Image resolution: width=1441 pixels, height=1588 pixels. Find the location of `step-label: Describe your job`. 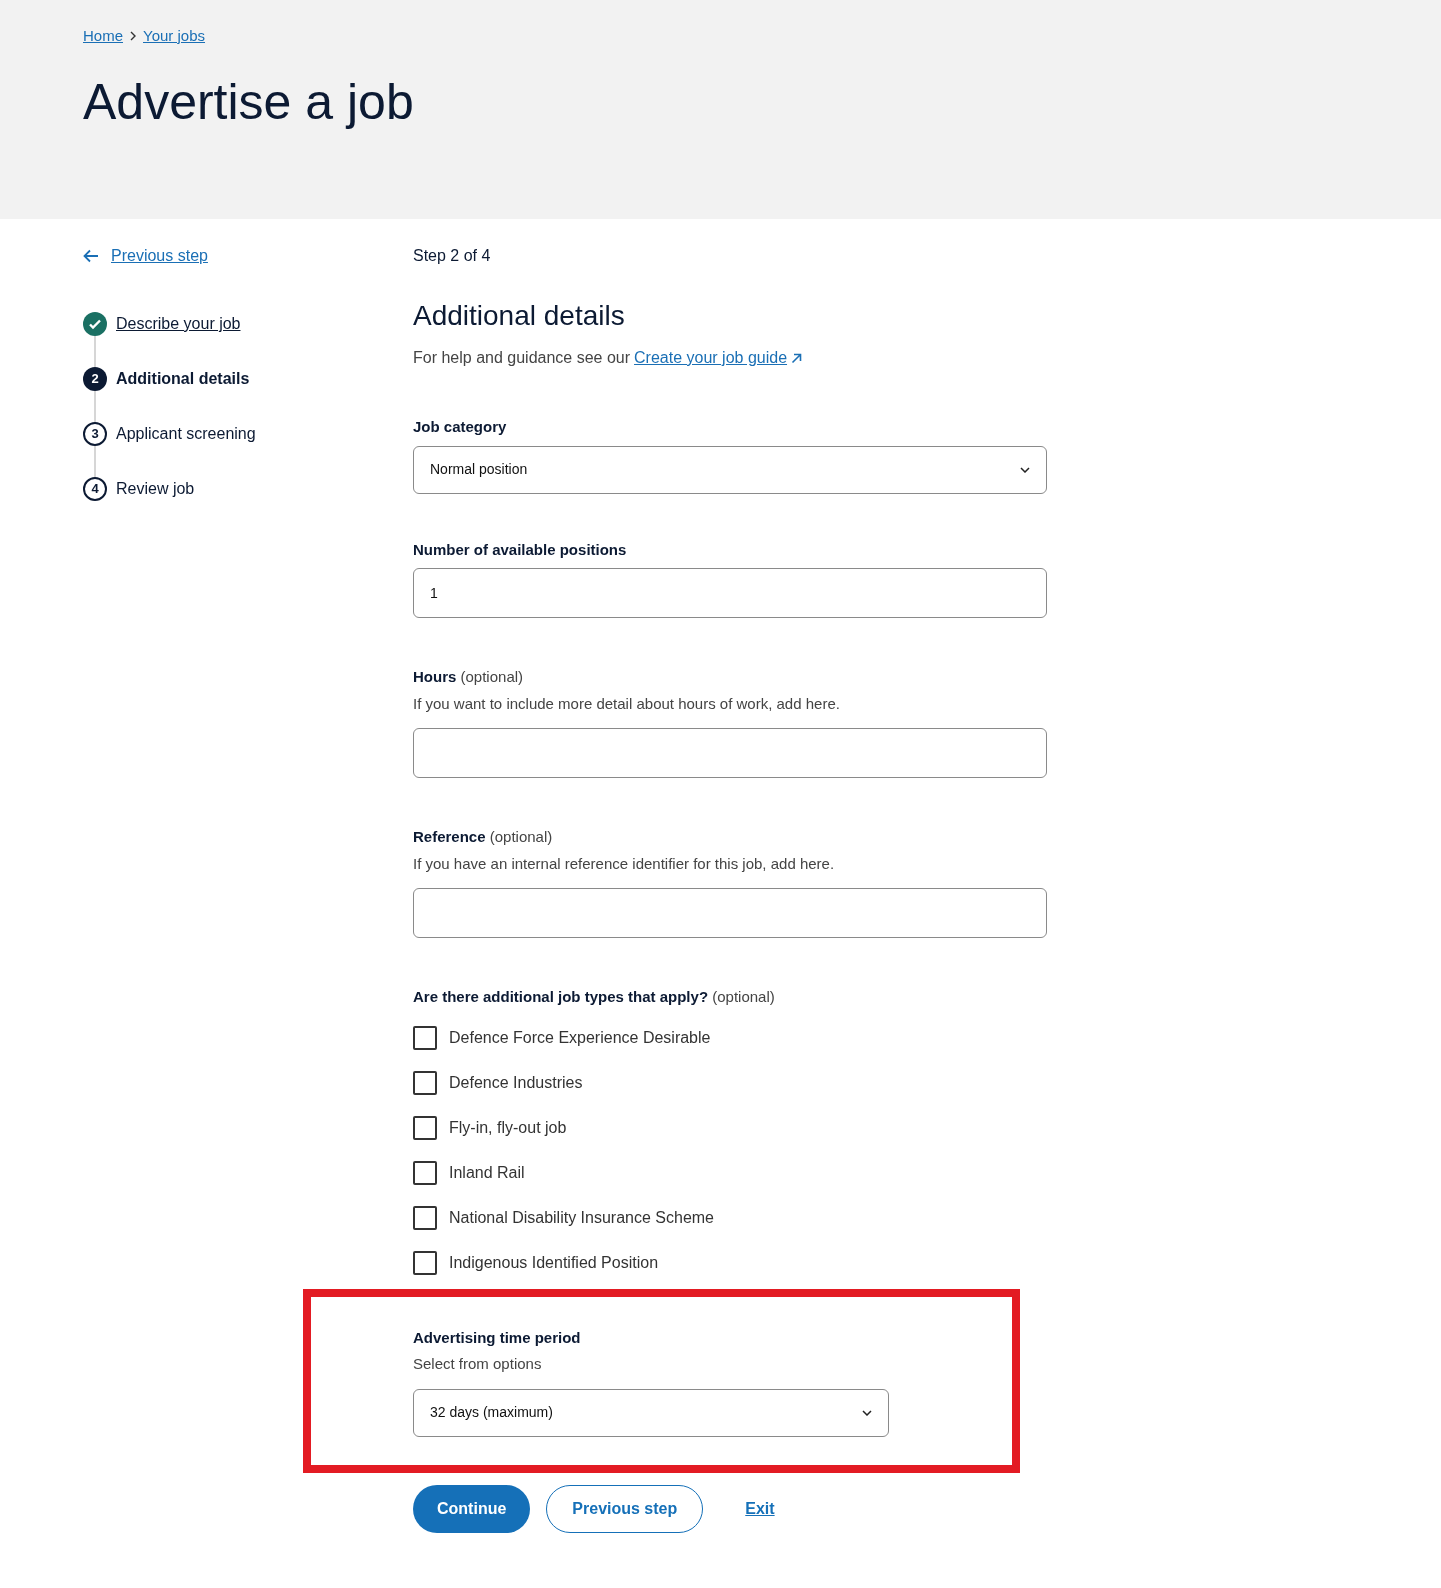

step-label: Describe your job is located at coordinates (178, 324).